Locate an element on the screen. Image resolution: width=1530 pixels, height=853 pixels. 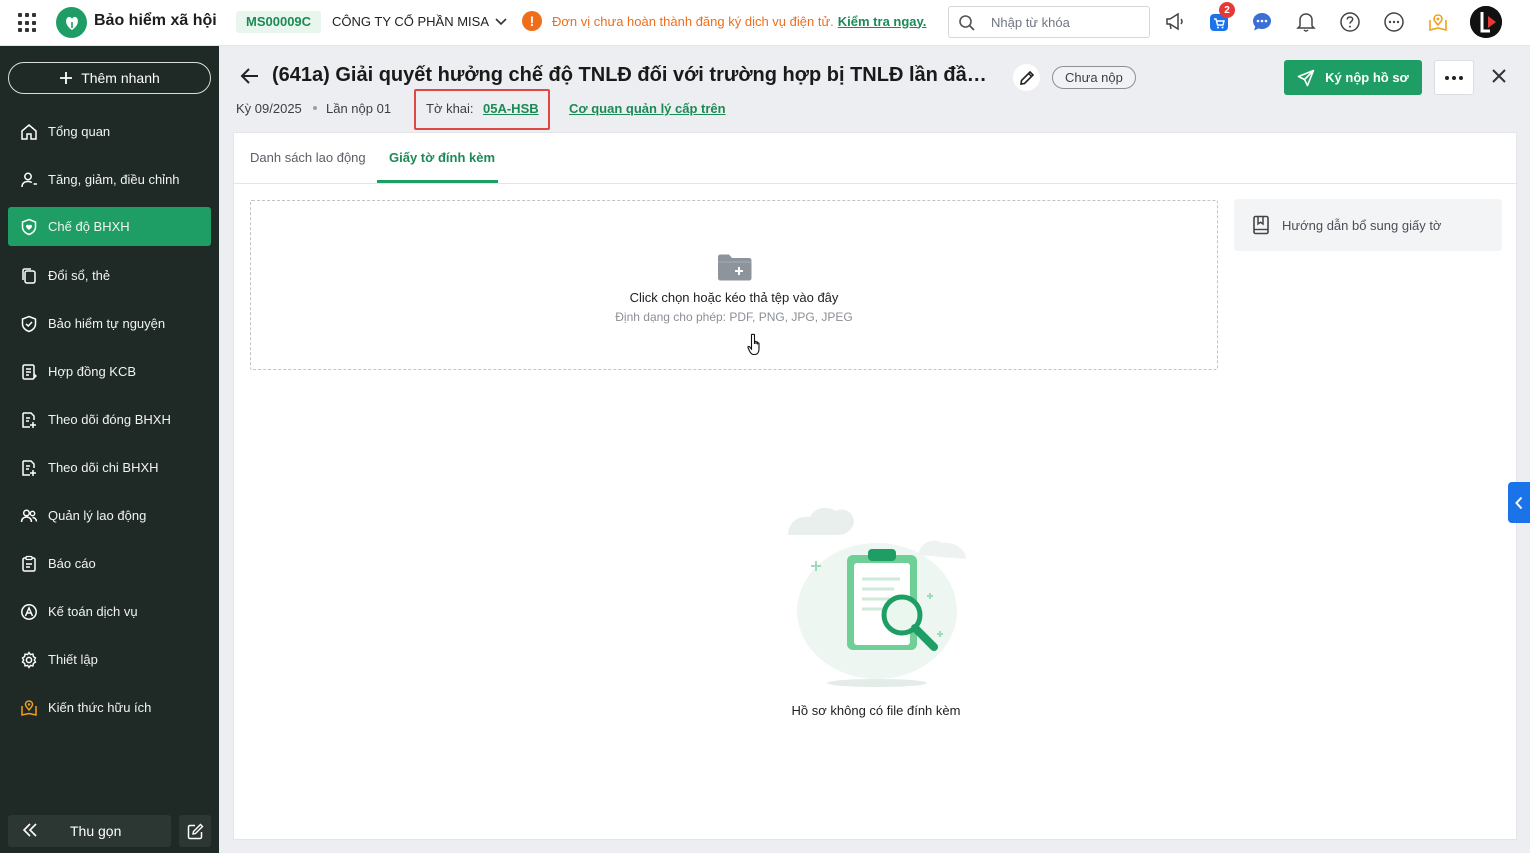
authority-link: Cơ quan quản lý cấp trên is located at coordinates (647, 108).